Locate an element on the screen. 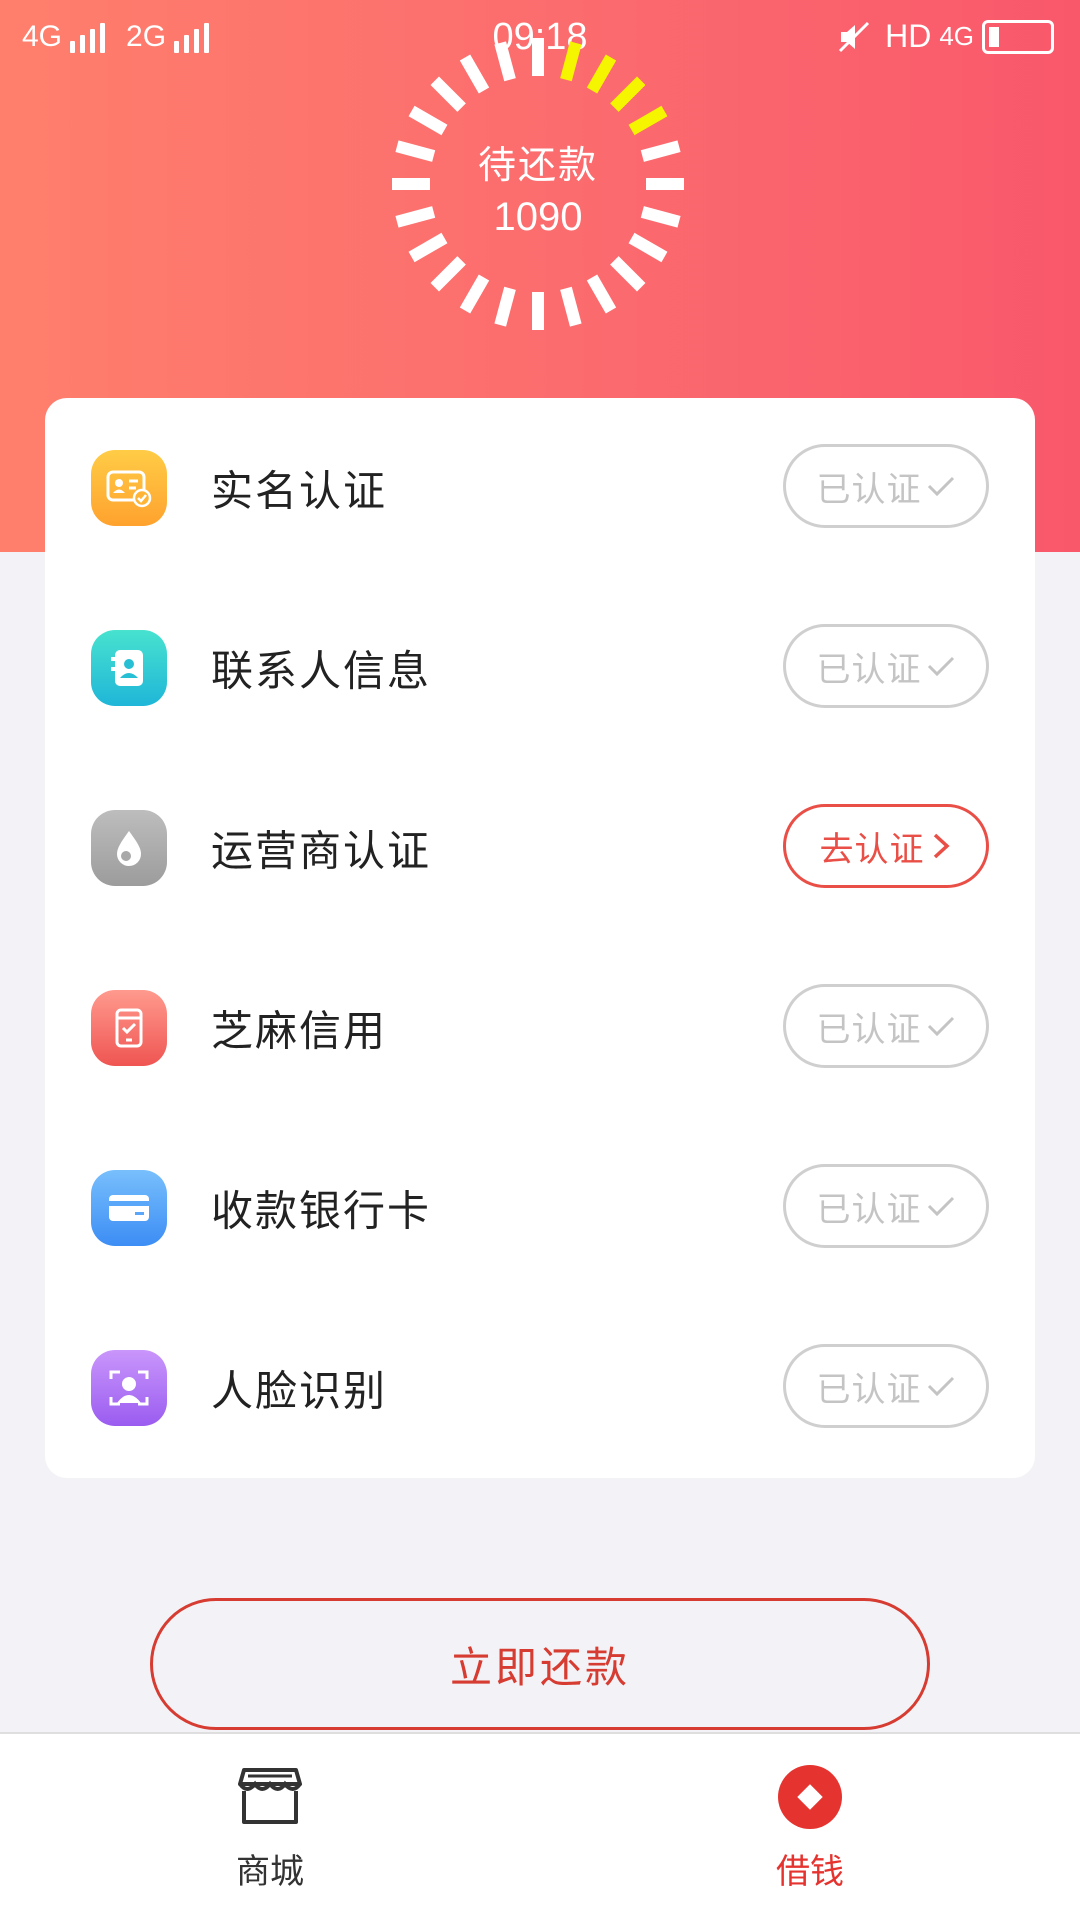 This screenshot has height=1920, width=1080. row-label: 人脸识别 is located at coordinates (299, 1391).